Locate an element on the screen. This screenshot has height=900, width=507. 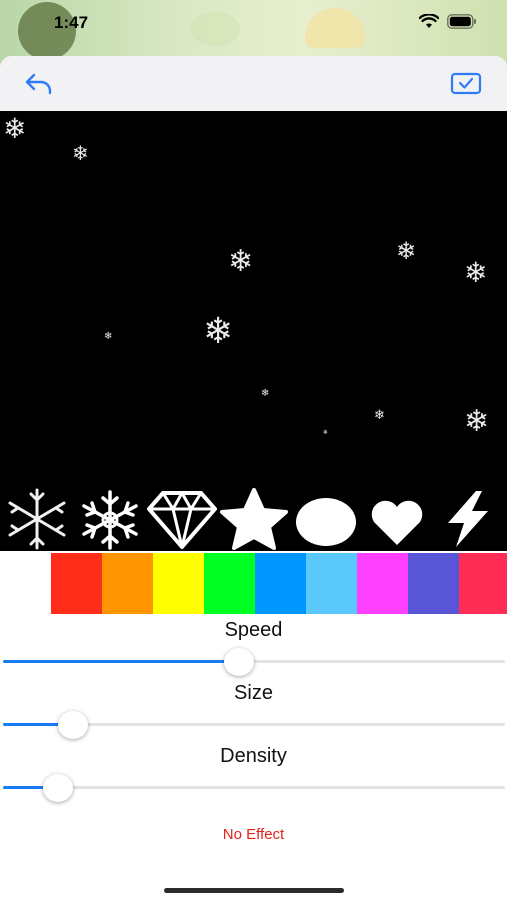
snowflake-thin-shape is located at coordinates (37, 519).